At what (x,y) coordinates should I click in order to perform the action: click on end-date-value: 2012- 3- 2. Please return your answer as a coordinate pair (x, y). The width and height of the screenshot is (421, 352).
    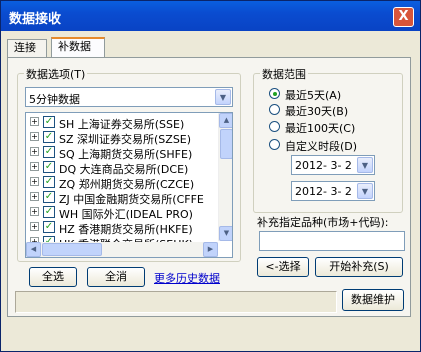
    Looking at the image, I should click on (323, 191).